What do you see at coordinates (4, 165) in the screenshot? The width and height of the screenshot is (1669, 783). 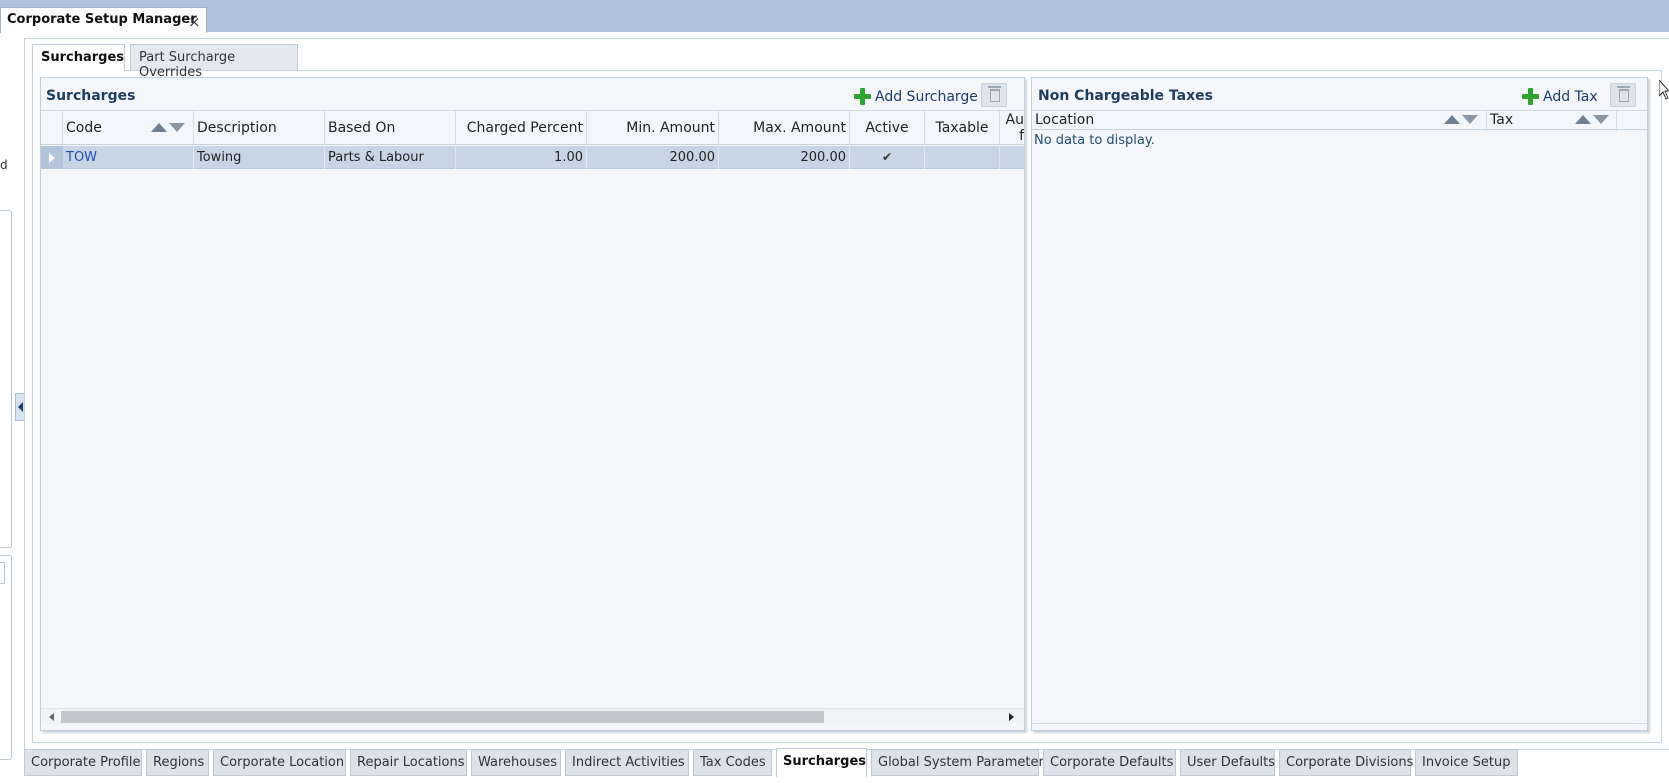 I see `left-pane-text-fragment: d` at bounding box center [4, 165].